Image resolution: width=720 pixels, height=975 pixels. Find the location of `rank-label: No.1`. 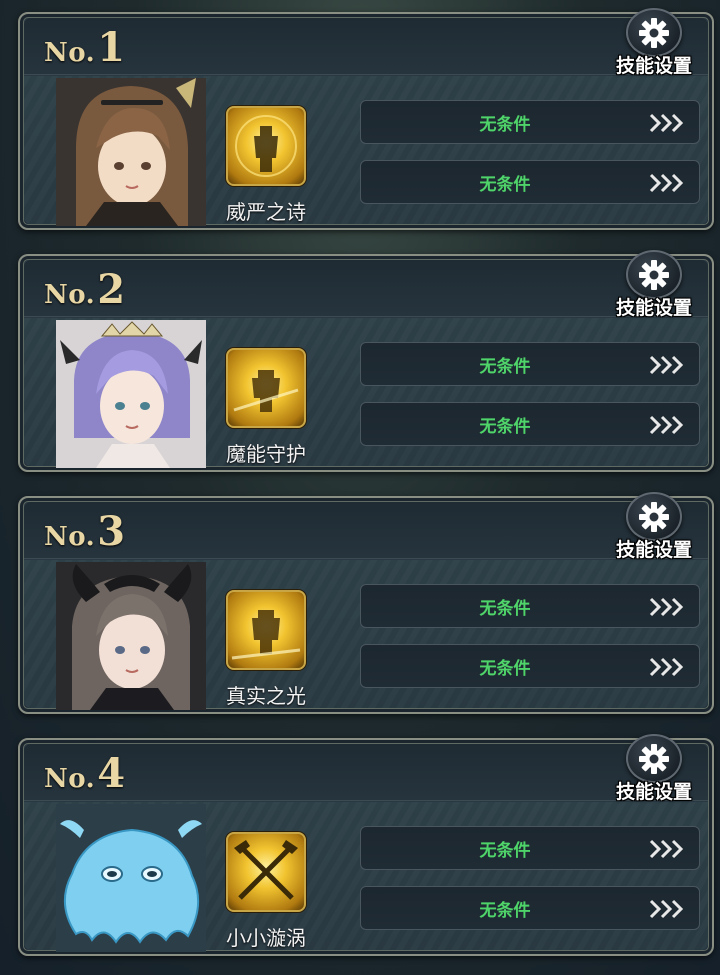

rank-label: No.1 is located at coordinates (85, 47).